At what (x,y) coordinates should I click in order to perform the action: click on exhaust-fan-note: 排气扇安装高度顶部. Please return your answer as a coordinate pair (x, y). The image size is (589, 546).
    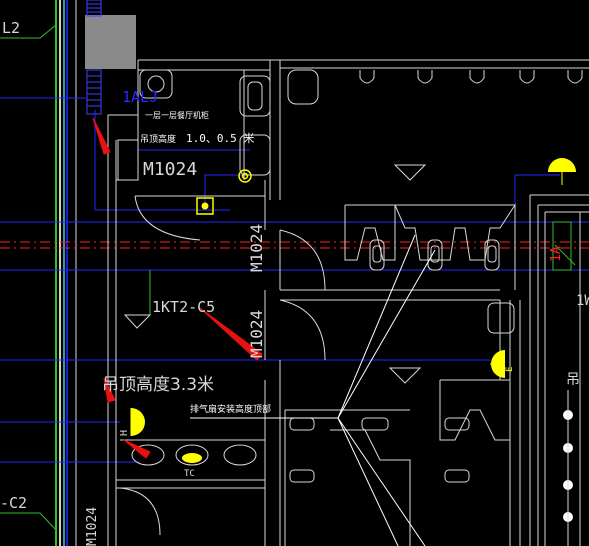
    Looking at the image, I should click on (230, 409).